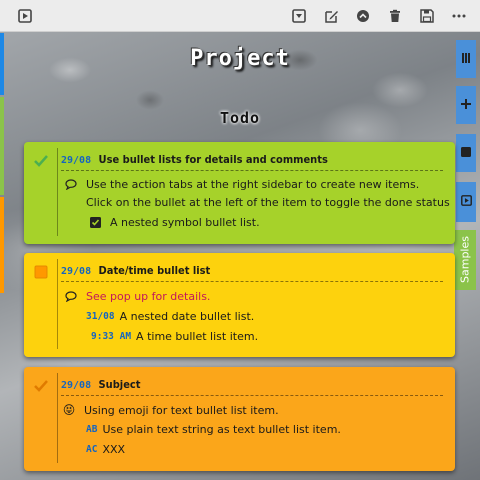 The image size is (480, 480). I want to click on list-item: See pop up for details., so click(137, 296).